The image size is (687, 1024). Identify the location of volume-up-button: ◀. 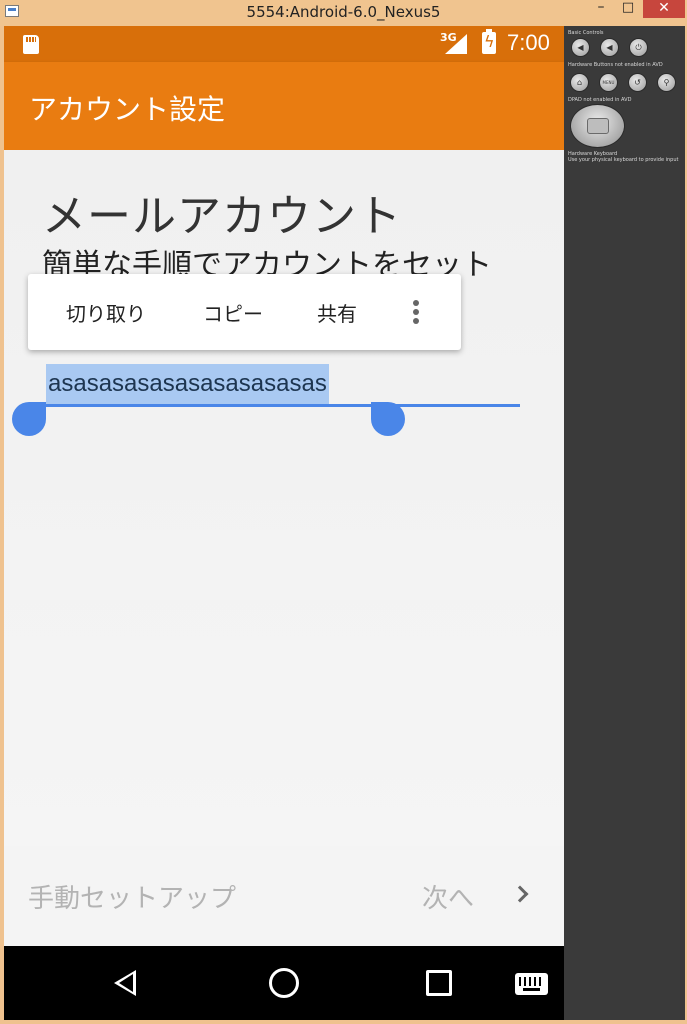
(609, 47).